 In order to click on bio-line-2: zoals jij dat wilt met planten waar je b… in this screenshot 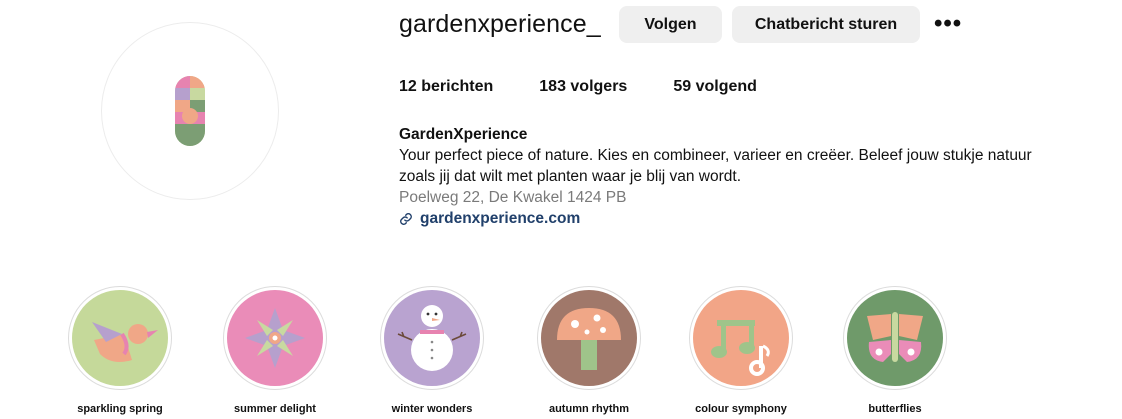, I will do `click(570, 176)`.